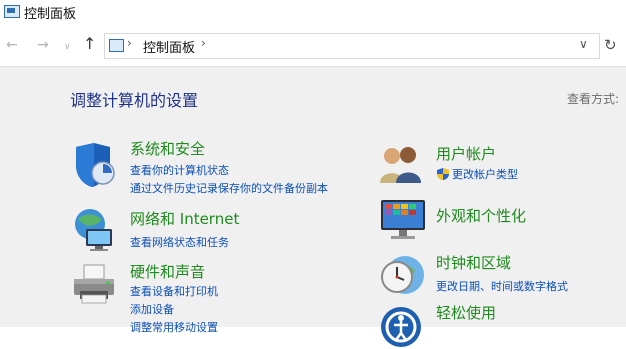 The width and height of the screenshot is (626, 349). Describe the element at coordinates (610, 45) in the screenshot. I see `refresh-button: ↻` at that location.